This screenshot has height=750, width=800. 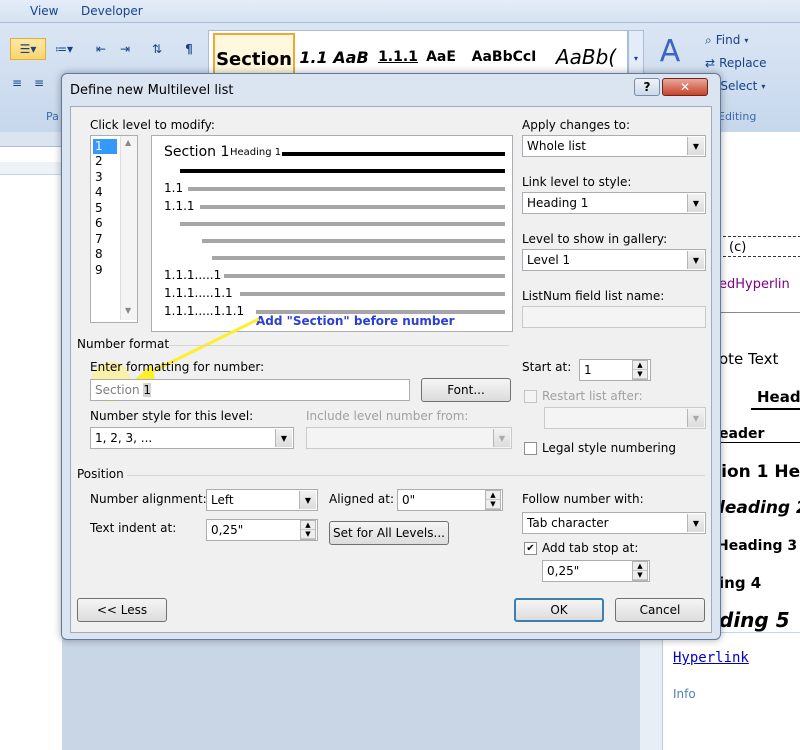 I want to click on start-at-spinner: ▲ ▼, so click(x=640, y=370).